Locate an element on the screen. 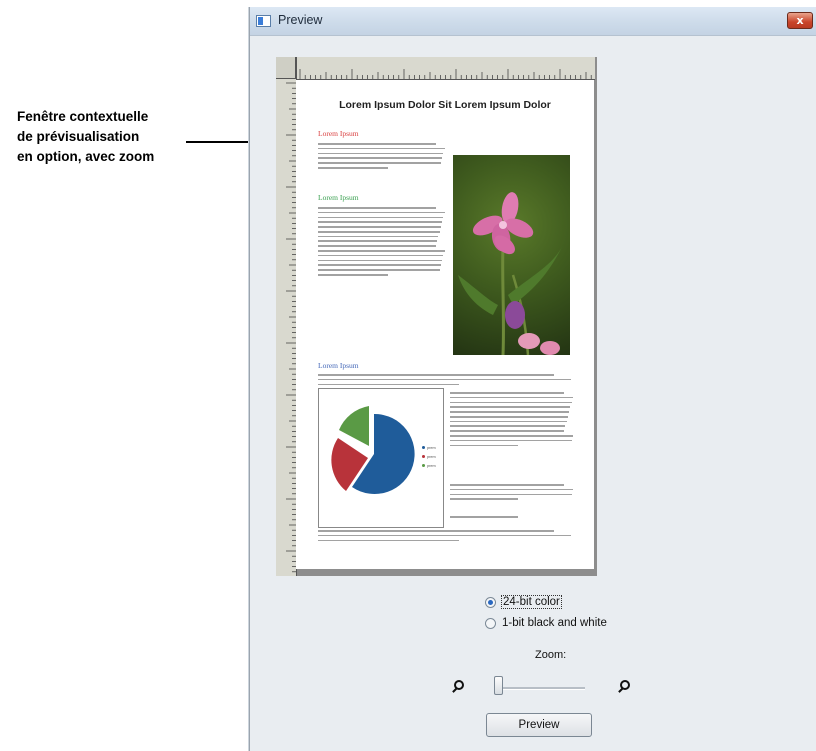 The image size is (816, 751). legend-label-3: prem is located at coordinates (431, 465).